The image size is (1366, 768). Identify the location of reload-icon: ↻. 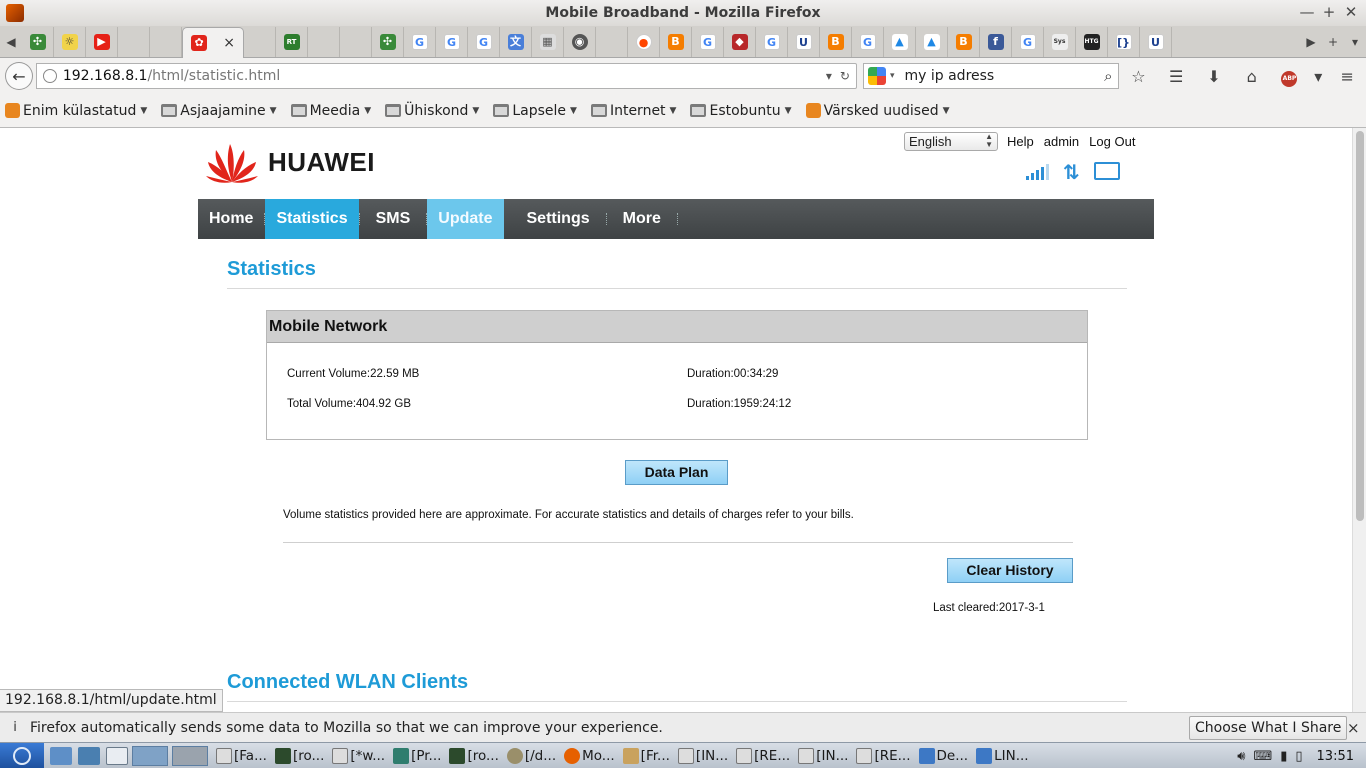
(845, 76).